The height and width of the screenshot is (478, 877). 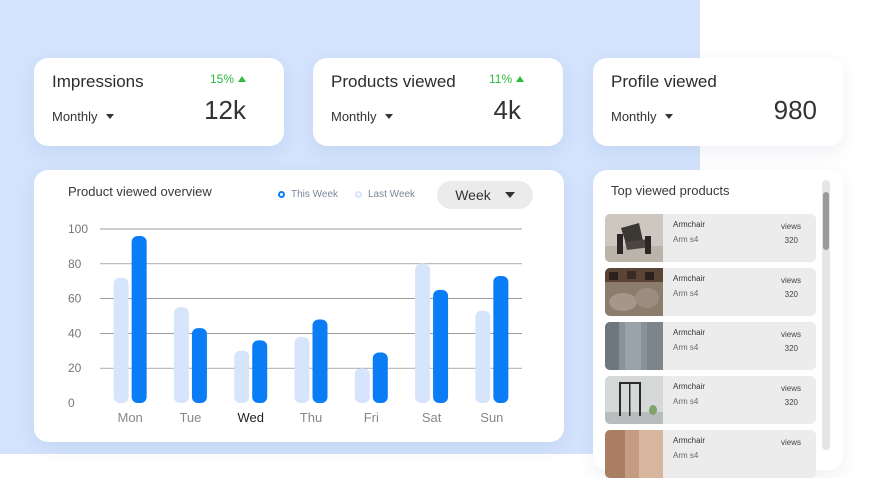 What do you see at coordinates (507, 110) in the screenshot?
I see `stat-value: 4k` at bounding box center [507, 110].